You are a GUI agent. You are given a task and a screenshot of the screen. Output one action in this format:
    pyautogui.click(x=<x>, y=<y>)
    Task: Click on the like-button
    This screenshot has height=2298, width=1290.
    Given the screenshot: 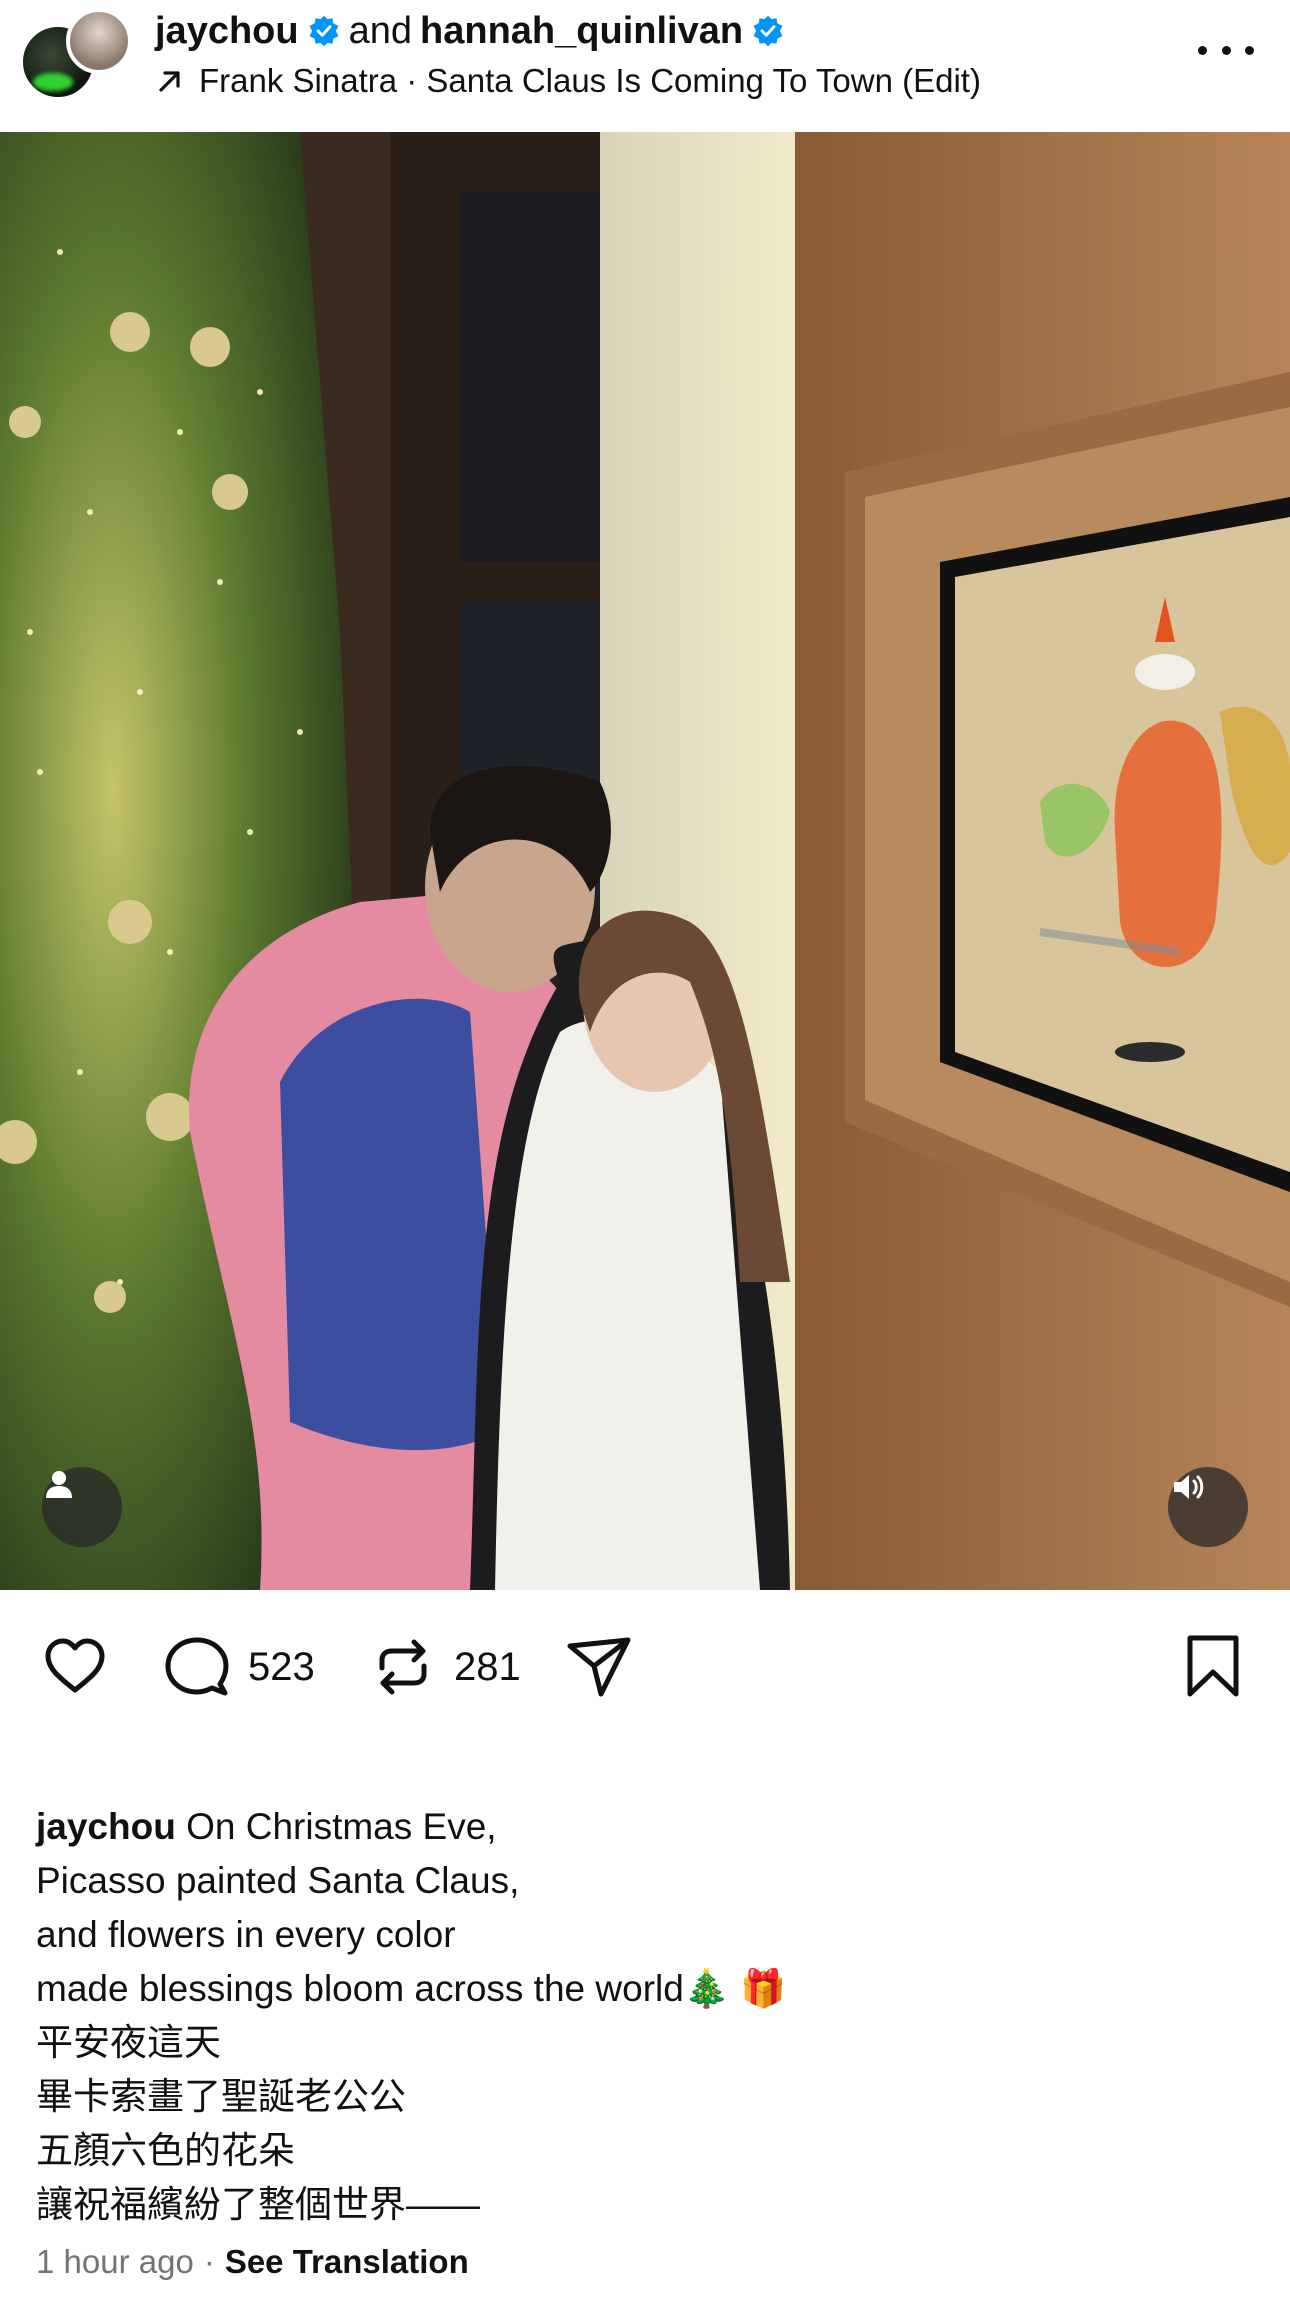 What is the action you would take?
    pyautogui.click(x=75, y=1667)
    